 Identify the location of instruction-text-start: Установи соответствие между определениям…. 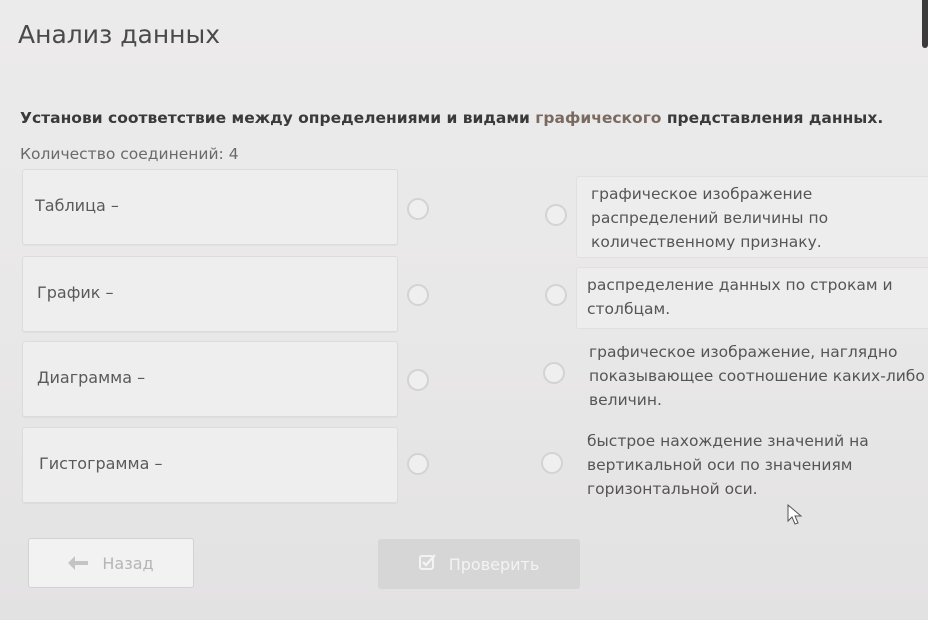
(278, 118).